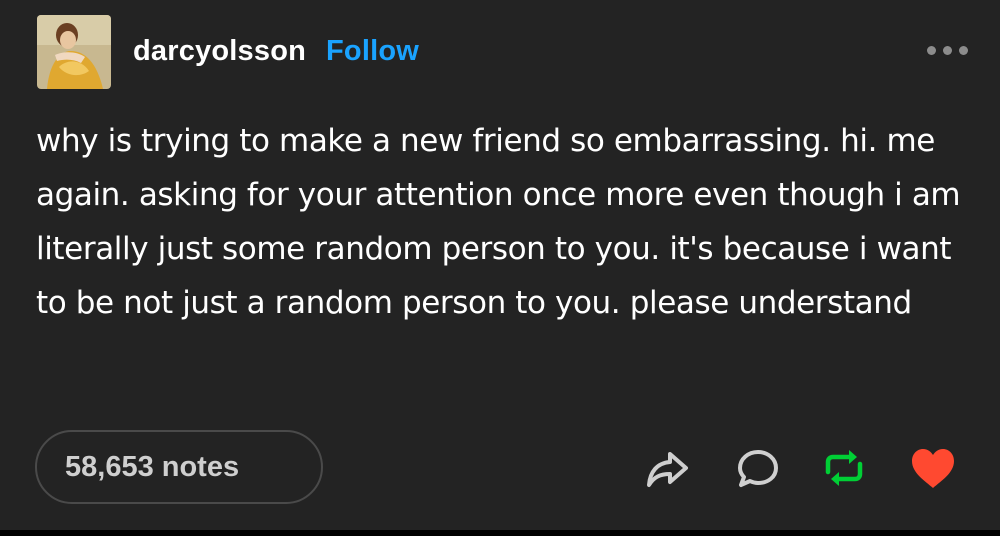  I want to click on follow-button: Follow, so click(372, 51).